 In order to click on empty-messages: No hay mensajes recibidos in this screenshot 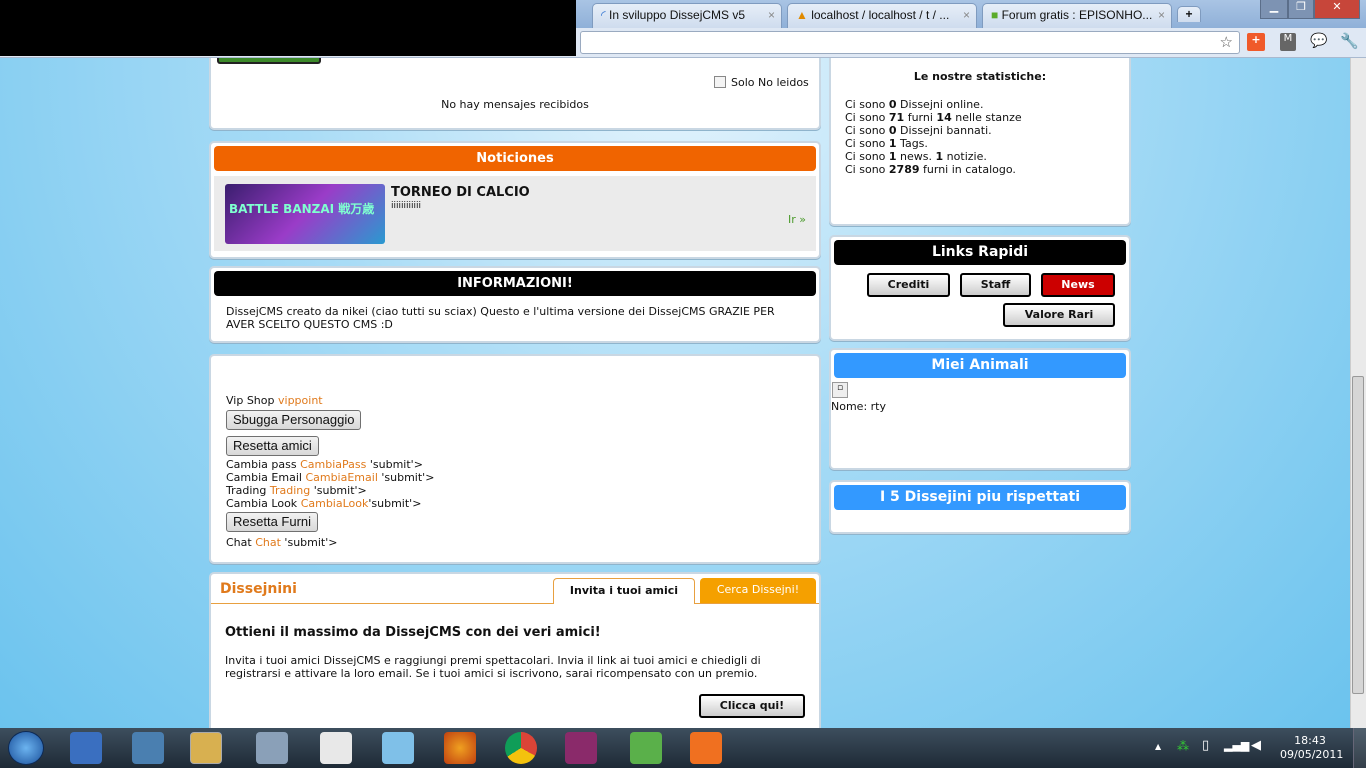, I will do `click(515, 104)`.